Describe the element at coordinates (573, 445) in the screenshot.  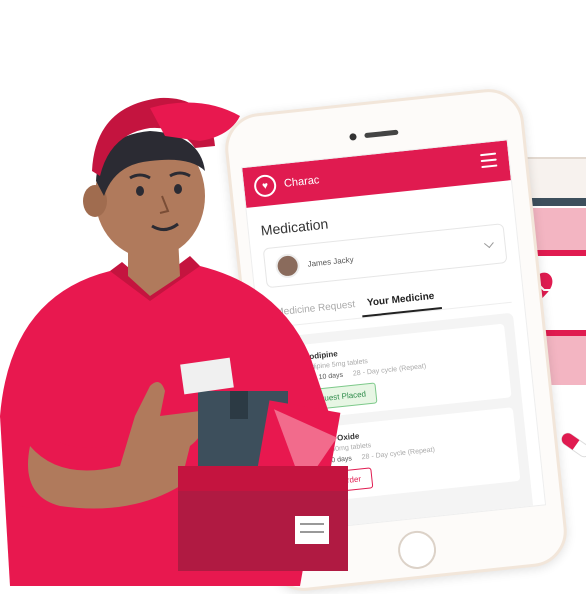
I see `pill-capsule-illustration` at that location.